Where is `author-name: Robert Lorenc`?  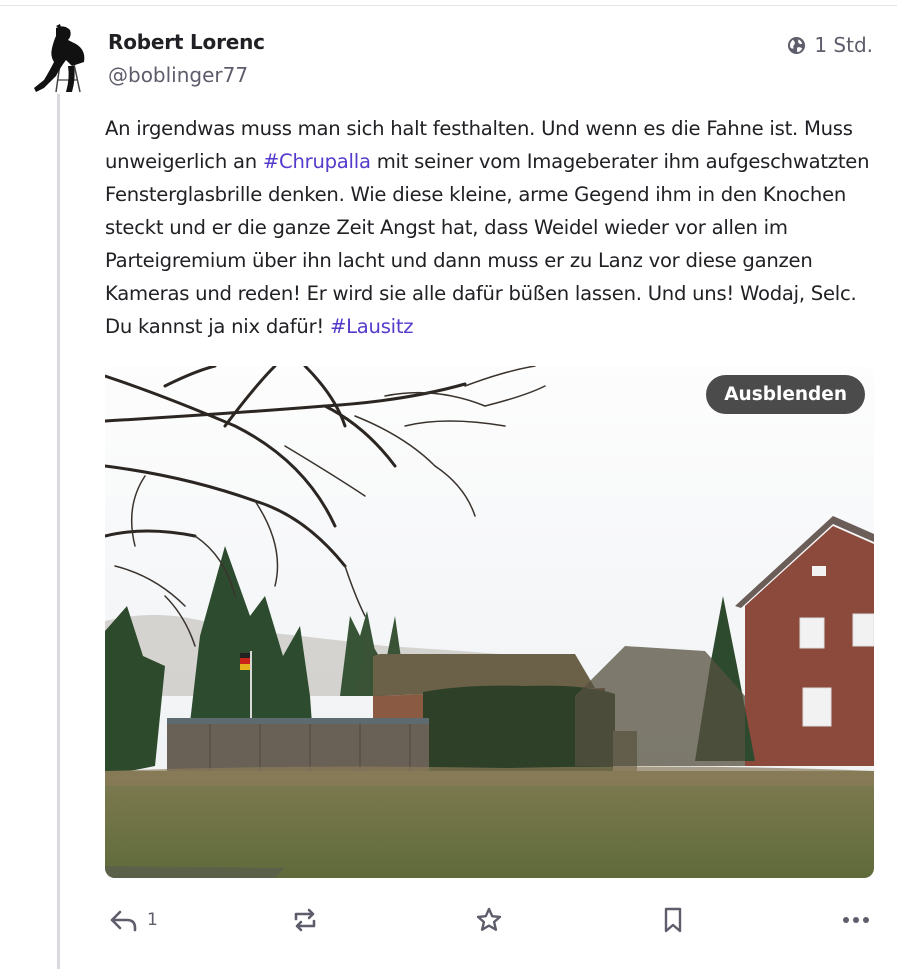 author-name: Robert Lorenc is located at coordinates (186, 42).